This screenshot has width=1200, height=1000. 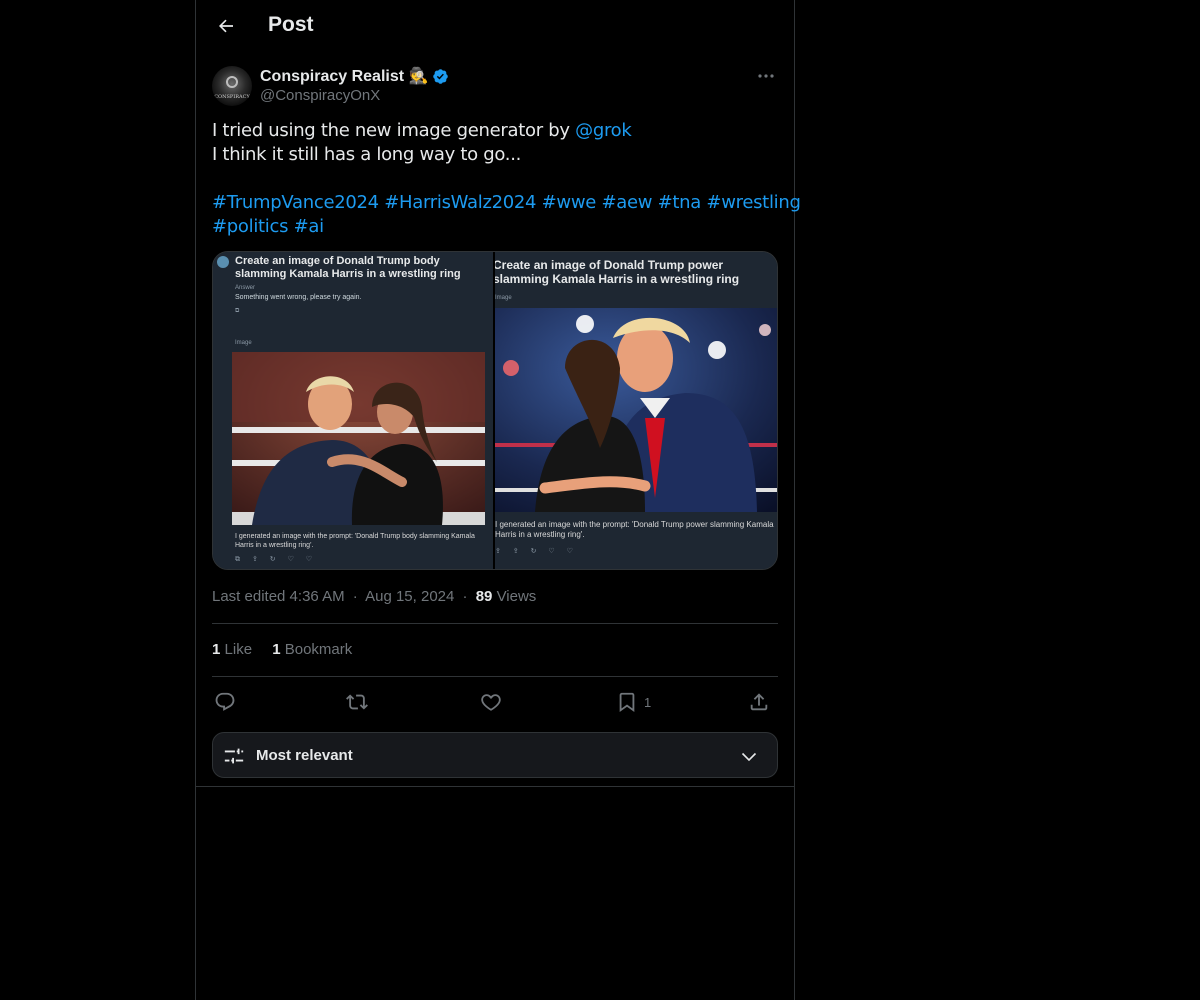 I want to click on hashtag-link: #HarrisWalz2024, so click(x=460, y=202).